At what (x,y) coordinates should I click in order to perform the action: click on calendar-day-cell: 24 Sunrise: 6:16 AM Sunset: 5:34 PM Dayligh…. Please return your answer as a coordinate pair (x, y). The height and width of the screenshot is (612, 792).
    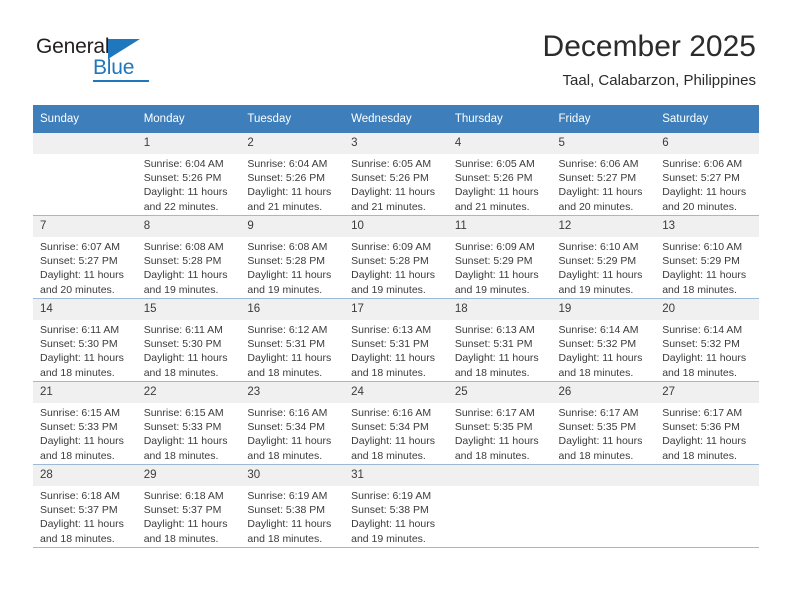
    Looking at the image, I should click on (396, 423).